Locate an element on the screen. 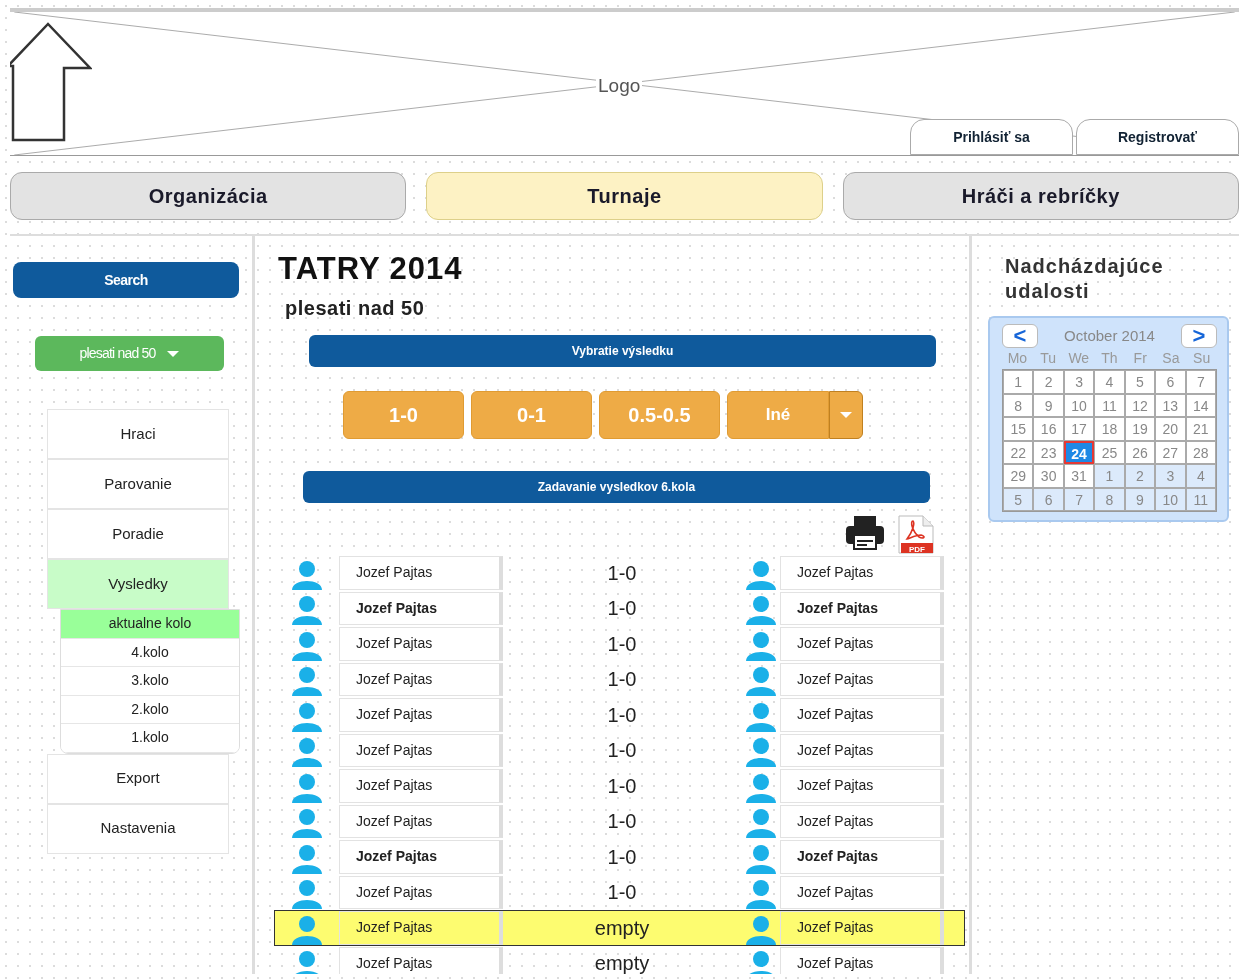 Image resolution: width=1239 pixels, height=979 pixels. menu-item: Parovanie is located at coordinates (138, 484).